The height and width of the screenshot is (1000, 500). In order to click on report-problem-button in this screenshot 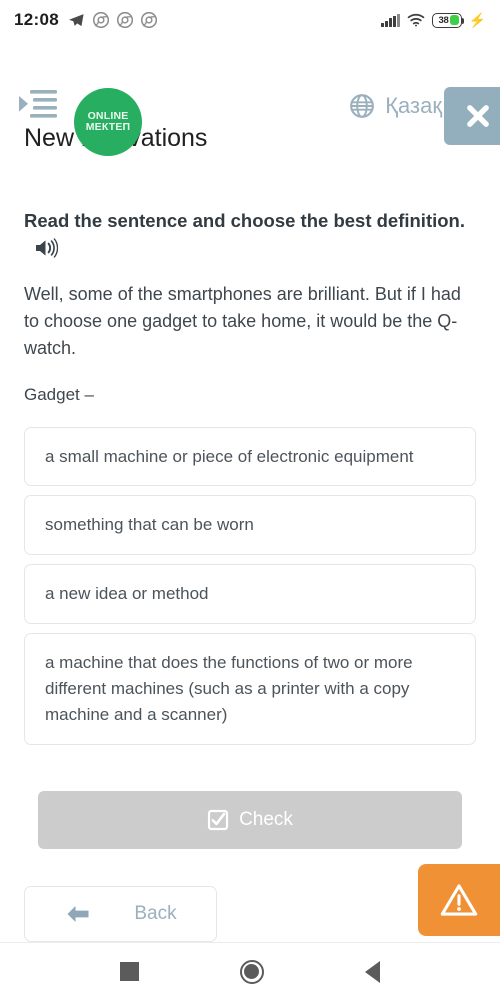, I will do `click(459, 900)`.